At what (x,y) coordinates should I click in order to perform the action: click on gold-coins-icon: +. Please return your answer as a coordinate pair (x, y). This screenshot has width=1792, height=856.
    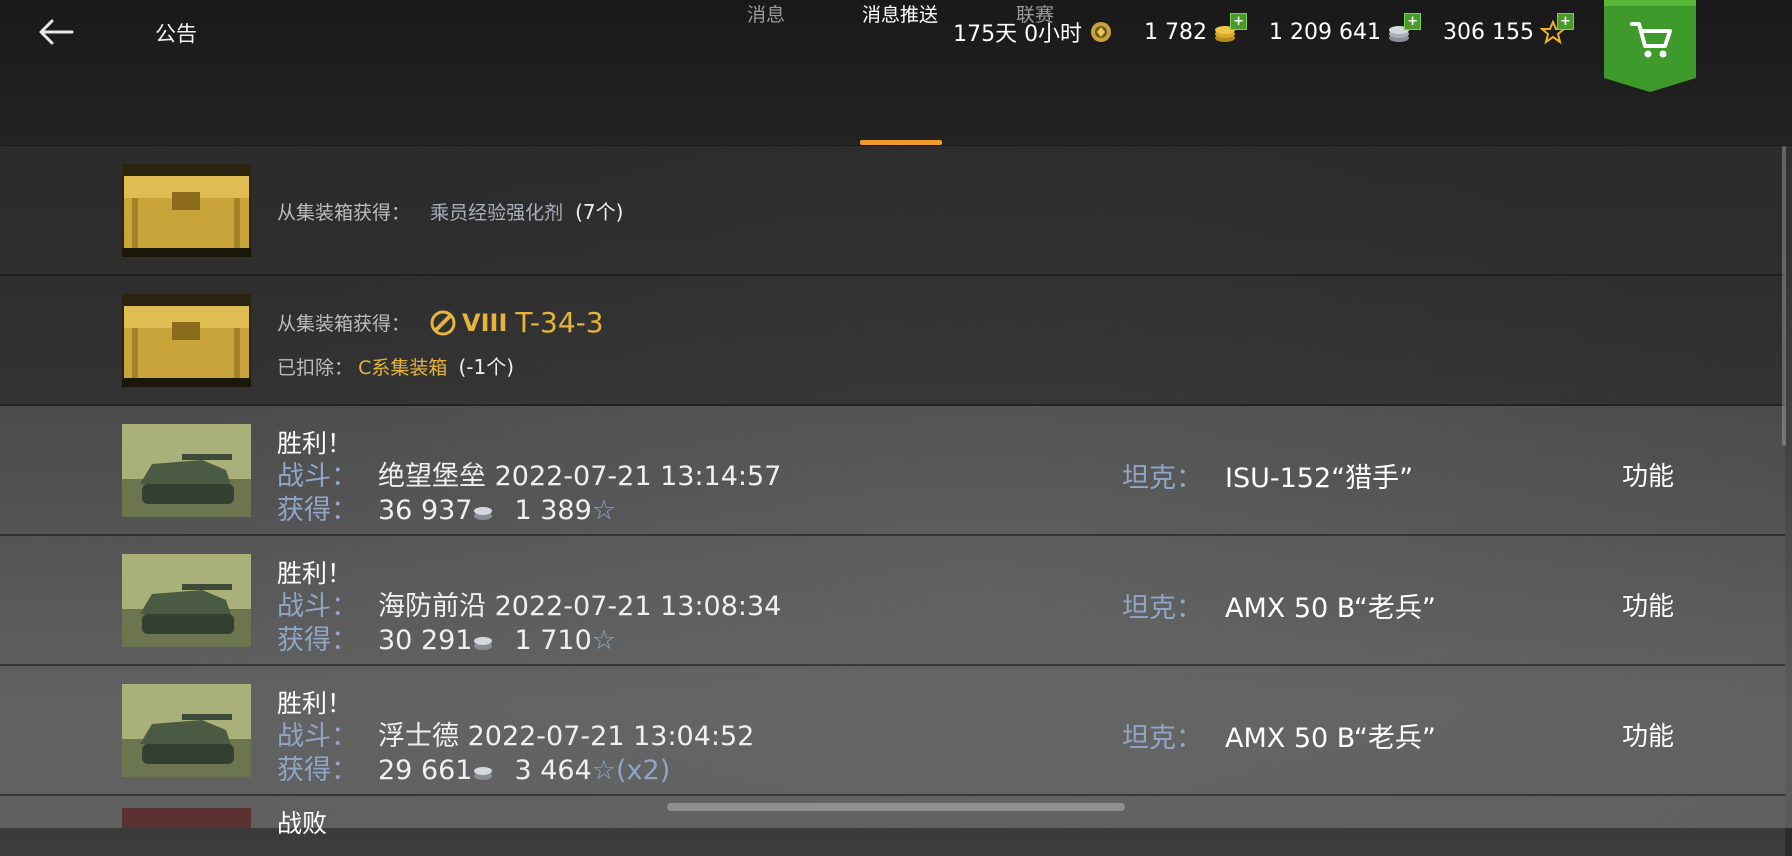
    Looking at the image, I should click on (1230, 29).